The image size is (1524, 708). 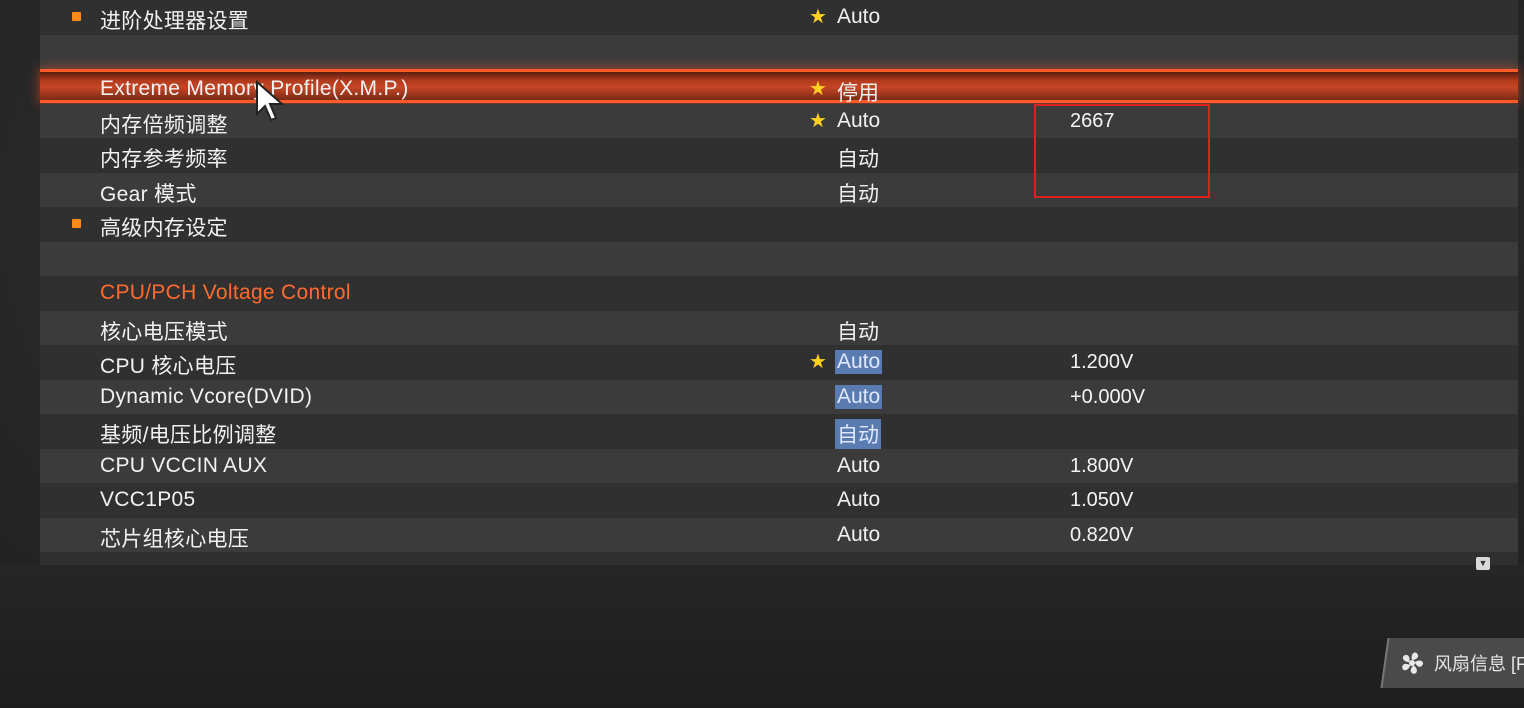 What do you see at coordinates (148, 499) in the screenshot?
I see `setting-label: VCC1P05` at bounding box center [148, 499].